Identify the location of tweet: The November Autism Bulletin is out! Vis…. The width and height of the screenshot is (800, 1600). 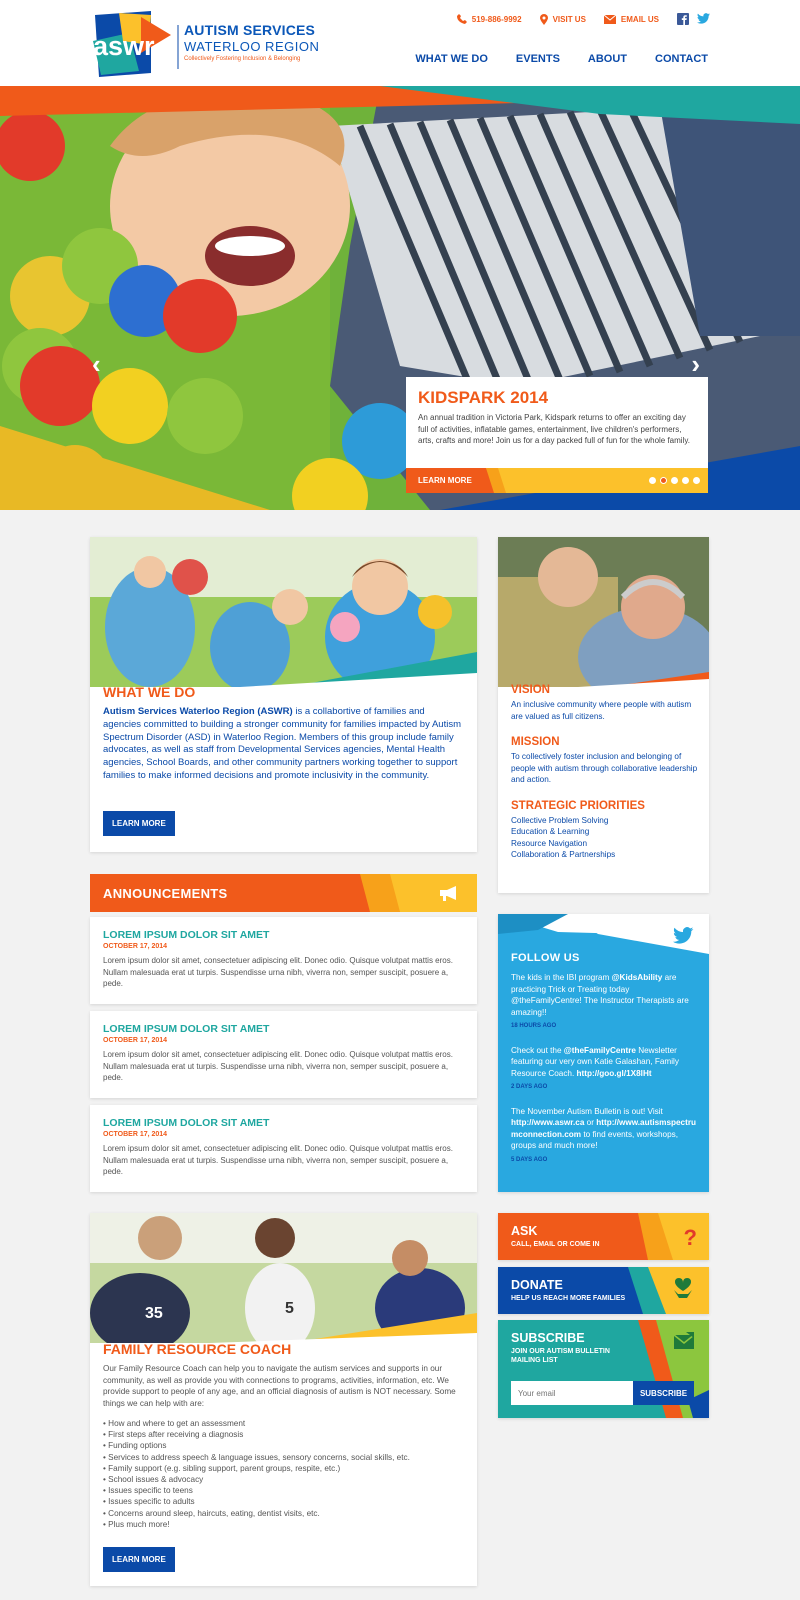
(606, 1136).